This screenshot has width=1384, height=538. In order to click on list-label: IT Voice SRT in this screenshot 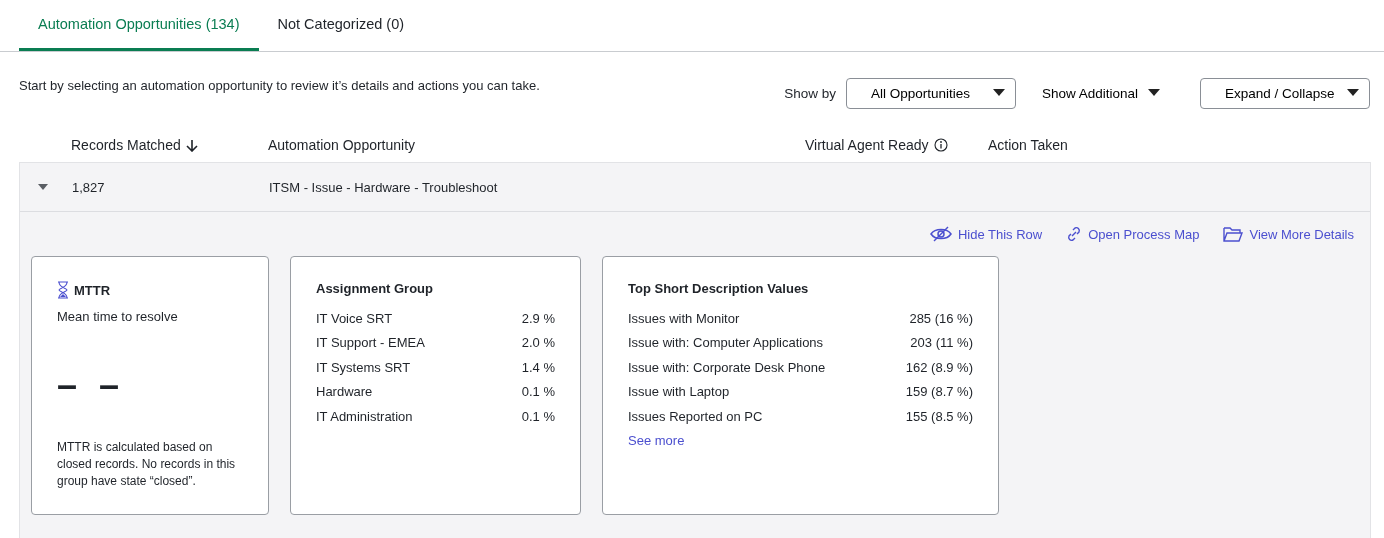, I will do `click(354, 318)`.